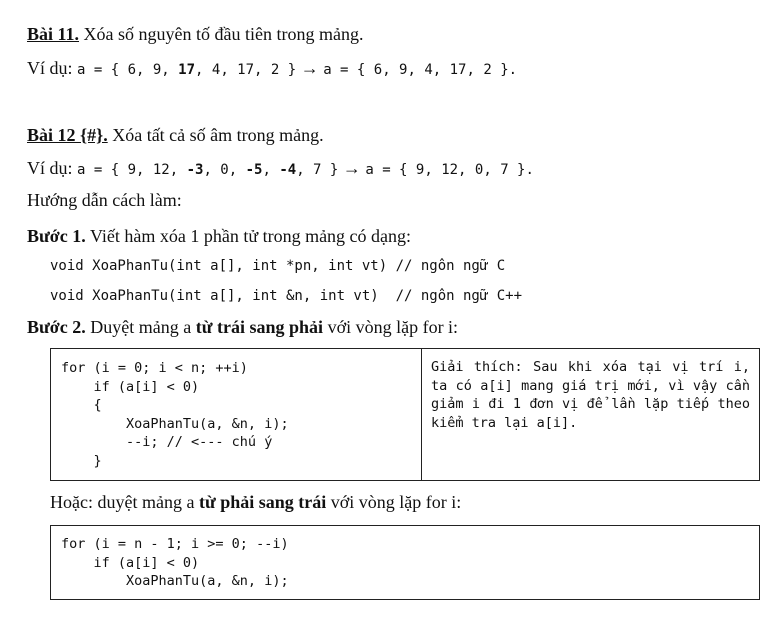 This screenshot has height=624, width=778. I want to click on bai12-heading: Bài 12 {#}., so click(67, 135).